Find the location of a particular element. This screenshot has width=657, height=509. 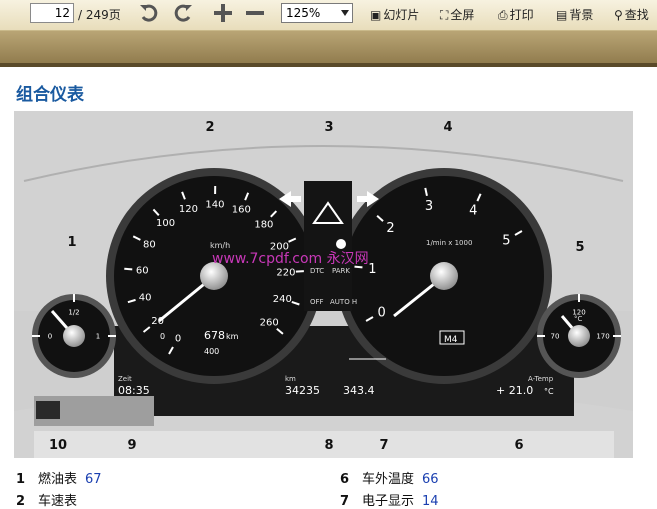

fuel-tick-label: 1 is located at coordinates (98, 336).